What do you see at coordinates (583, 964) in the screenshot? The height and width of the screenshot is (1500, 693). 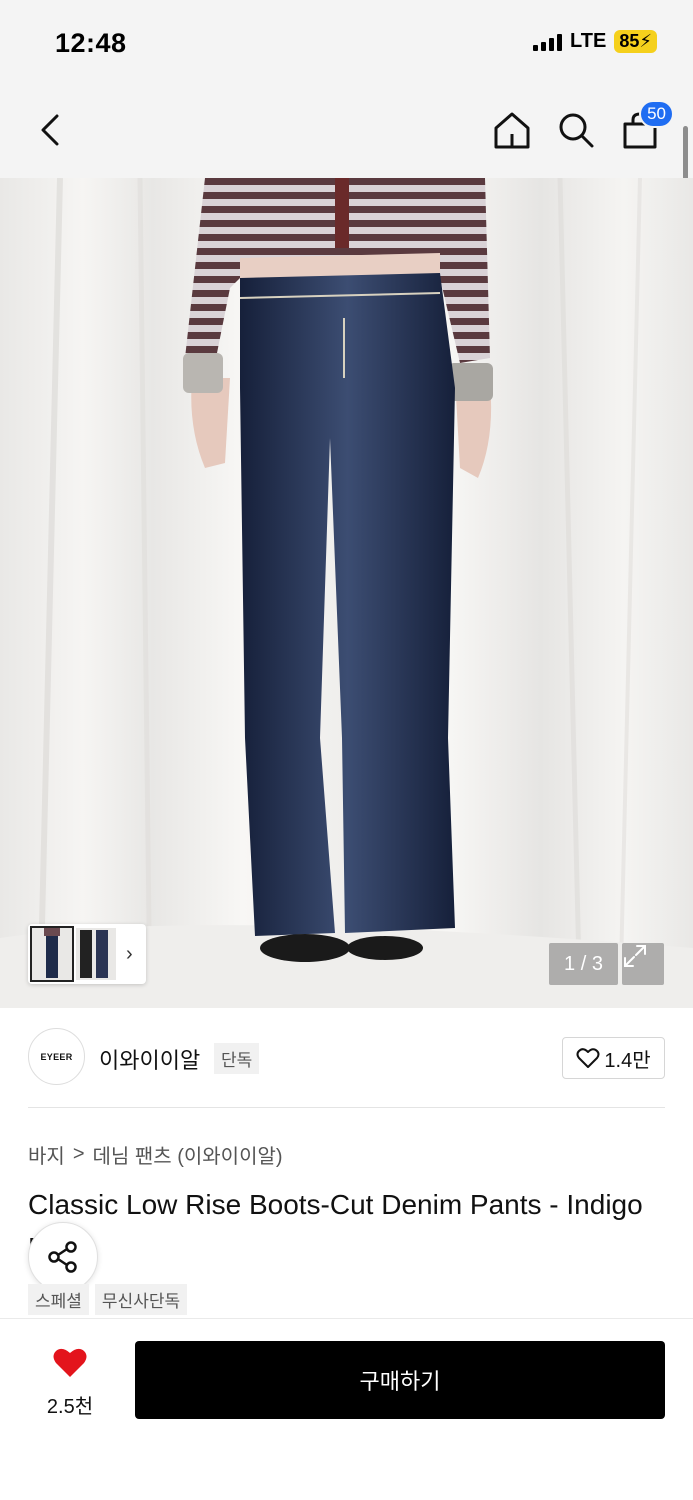 I see `image-page-counter: 1 / 3` at bounding box center [583, 964].